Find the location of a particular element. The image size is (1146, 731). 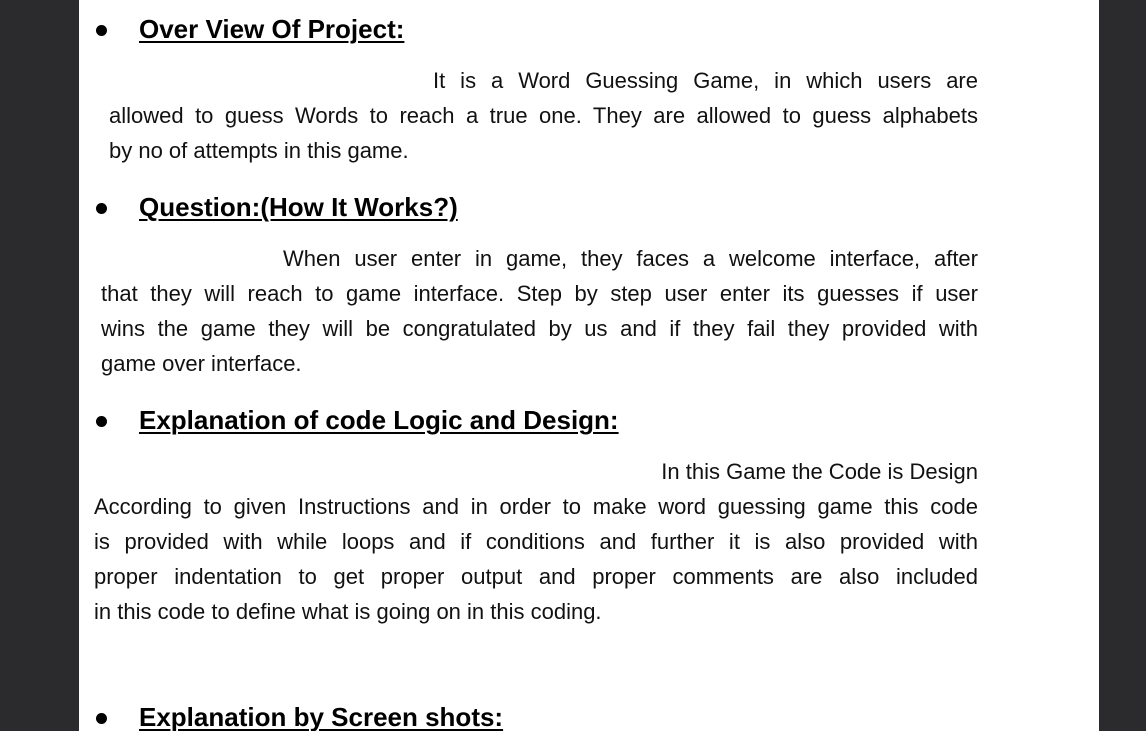

paragraph-line: game over interface. is located at coordinates (201, 363).